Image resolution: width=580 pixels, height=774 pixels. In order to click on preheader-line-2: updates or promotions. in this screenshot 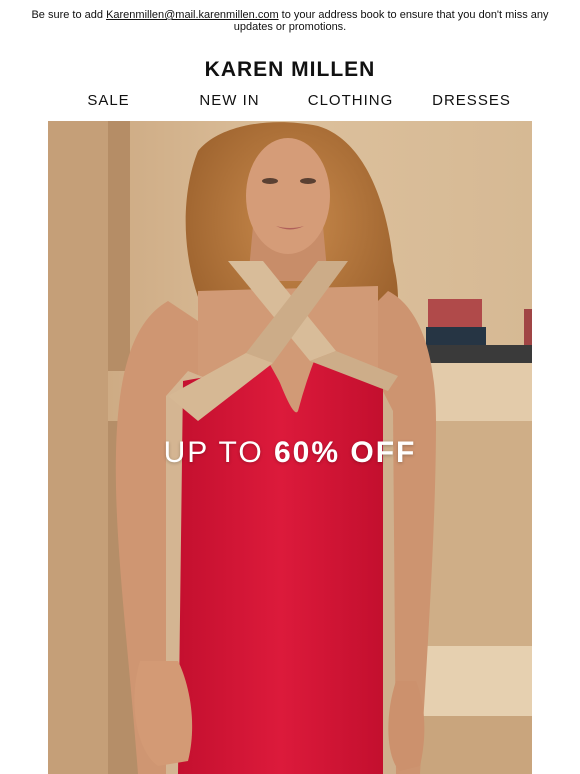, I will do `click(290, 27)`.